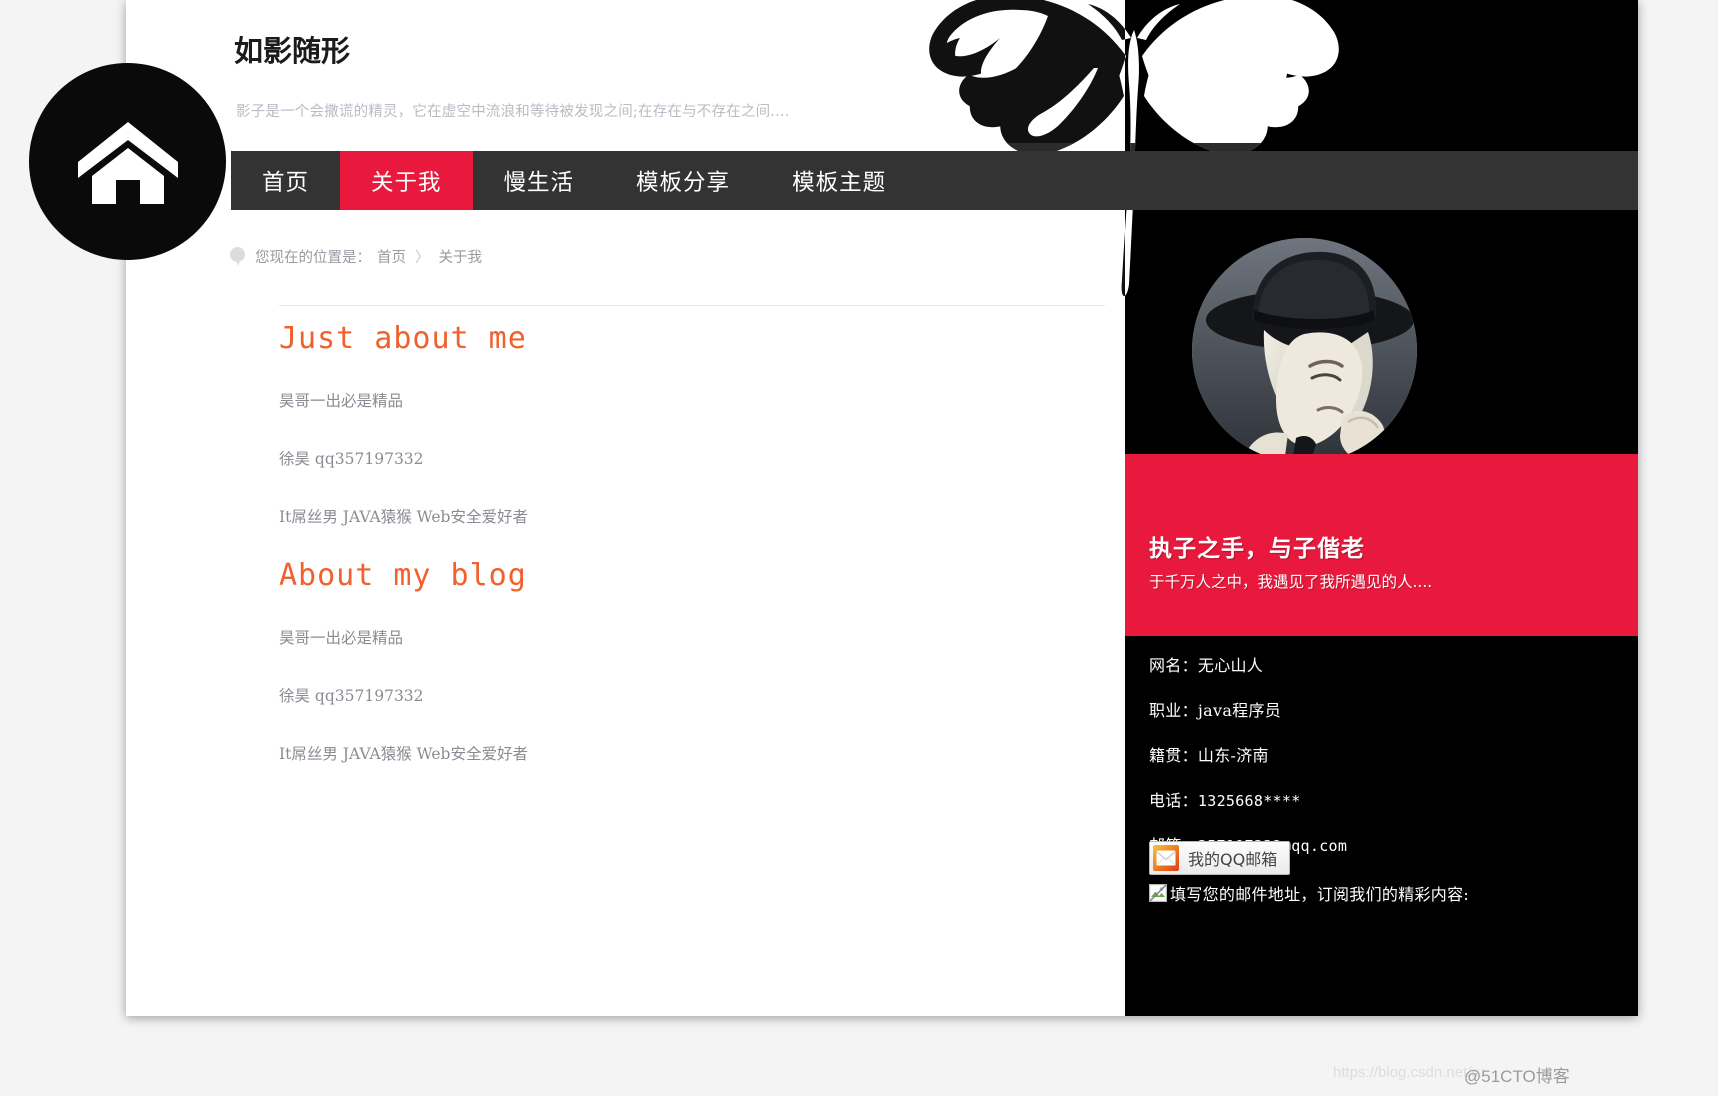  I want to click on home-button, so click(127, 161).